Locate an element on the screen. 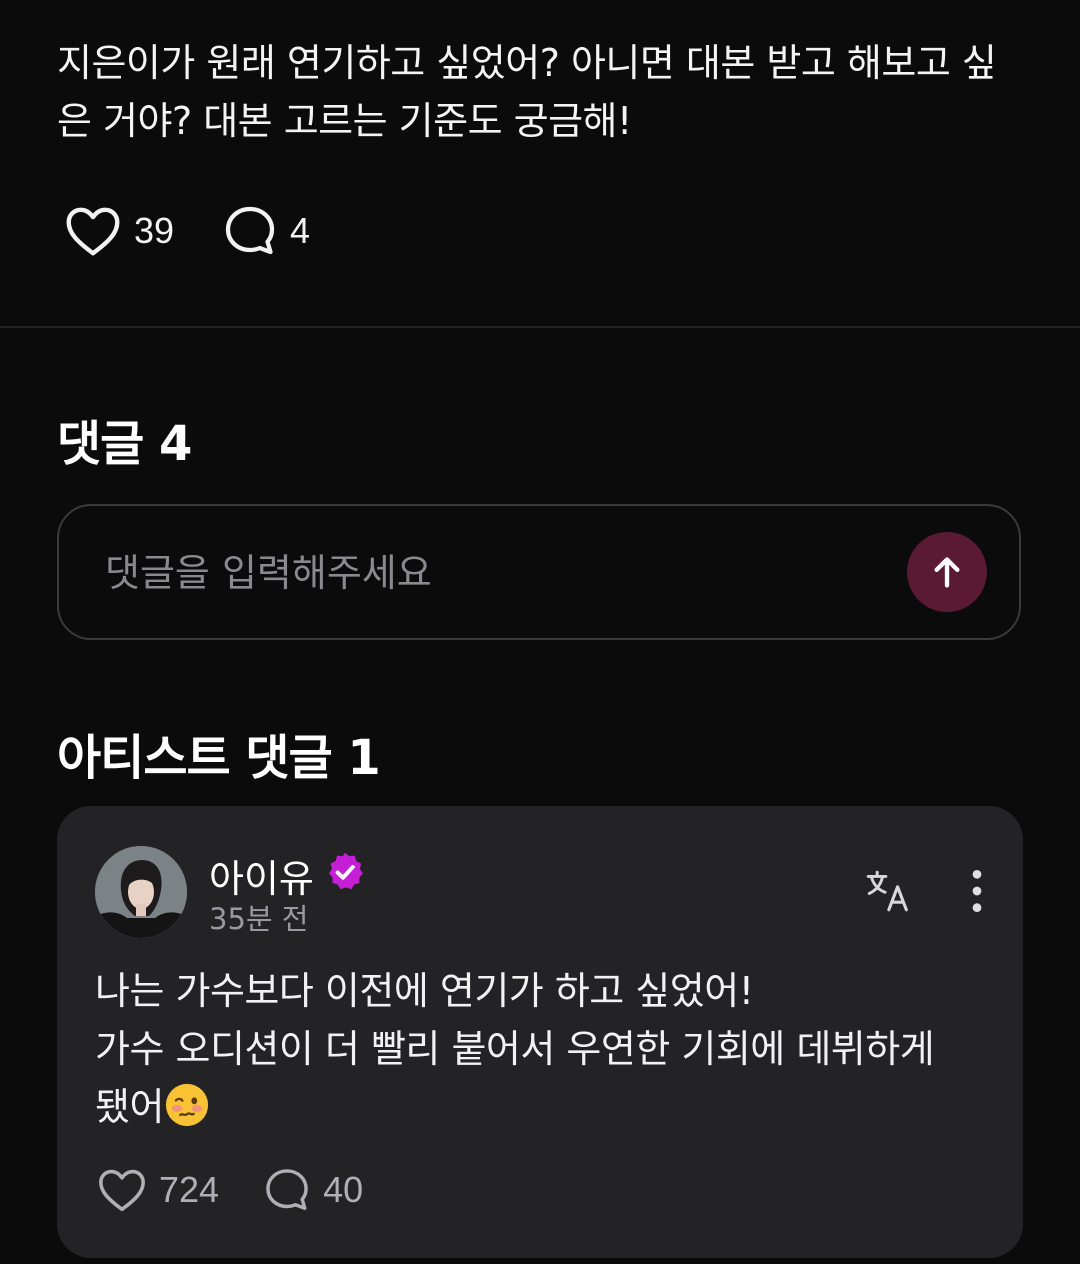 This screenshot has width=1080, height=1264. comment-timestamp: 35분 전 is located at coordinates (259, 919).